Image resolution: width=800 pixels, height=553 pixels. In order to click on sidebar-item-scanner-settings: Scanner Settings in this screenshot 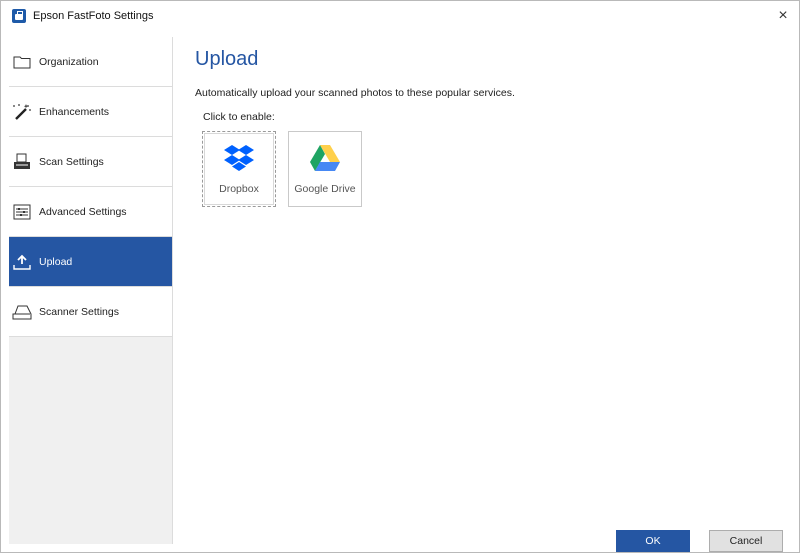, I will do `click(90, 312)`.